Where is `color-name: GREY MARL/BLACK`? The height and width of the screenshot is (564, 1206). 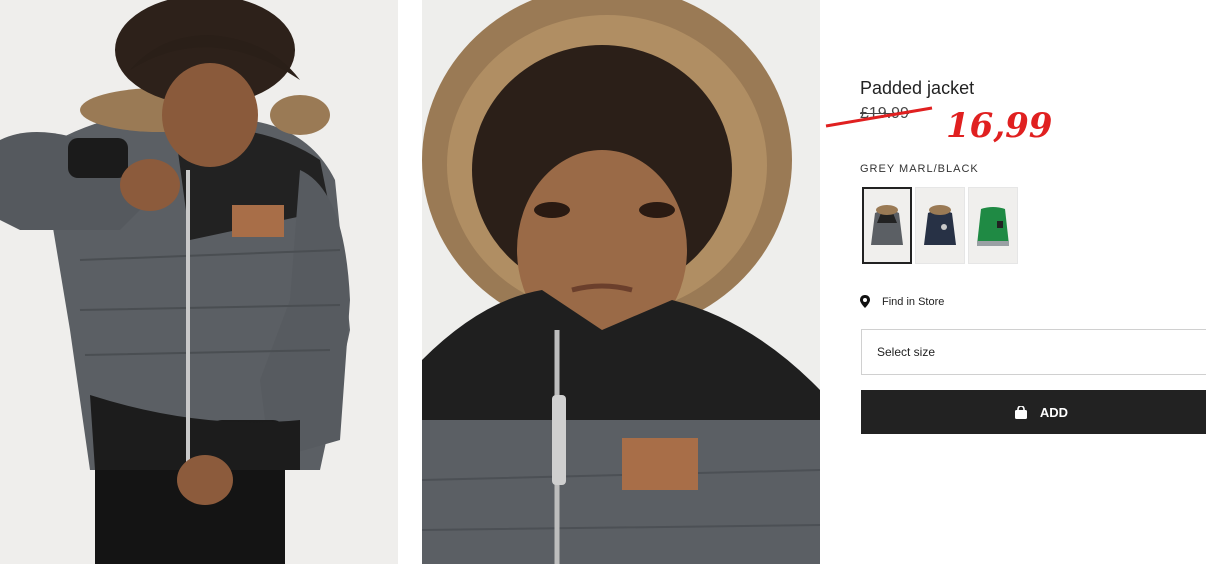 color-name: GREY MARL/BLACK is located at coordinates (919, 169).